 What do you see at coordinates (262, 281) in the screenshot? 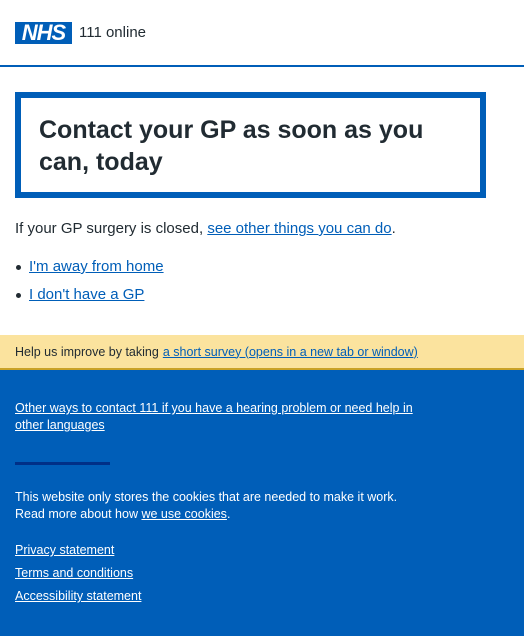
I see `options-list: I'm away from home I don't have a GP` at bounding box center [262, 281].